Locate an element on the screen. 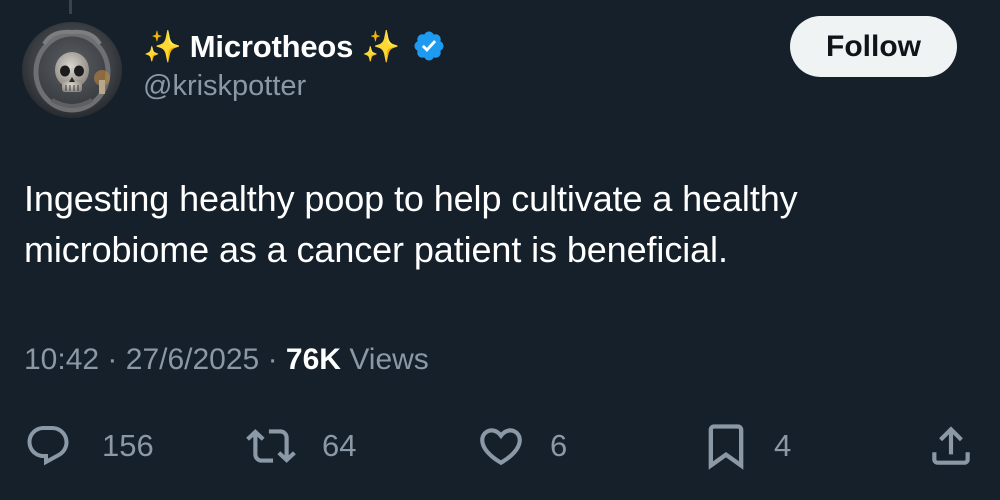 Image resolution: width=1000 pixels, height=500 pixels. user-handle: @kriskpotter is located at coordinates (294, 86).